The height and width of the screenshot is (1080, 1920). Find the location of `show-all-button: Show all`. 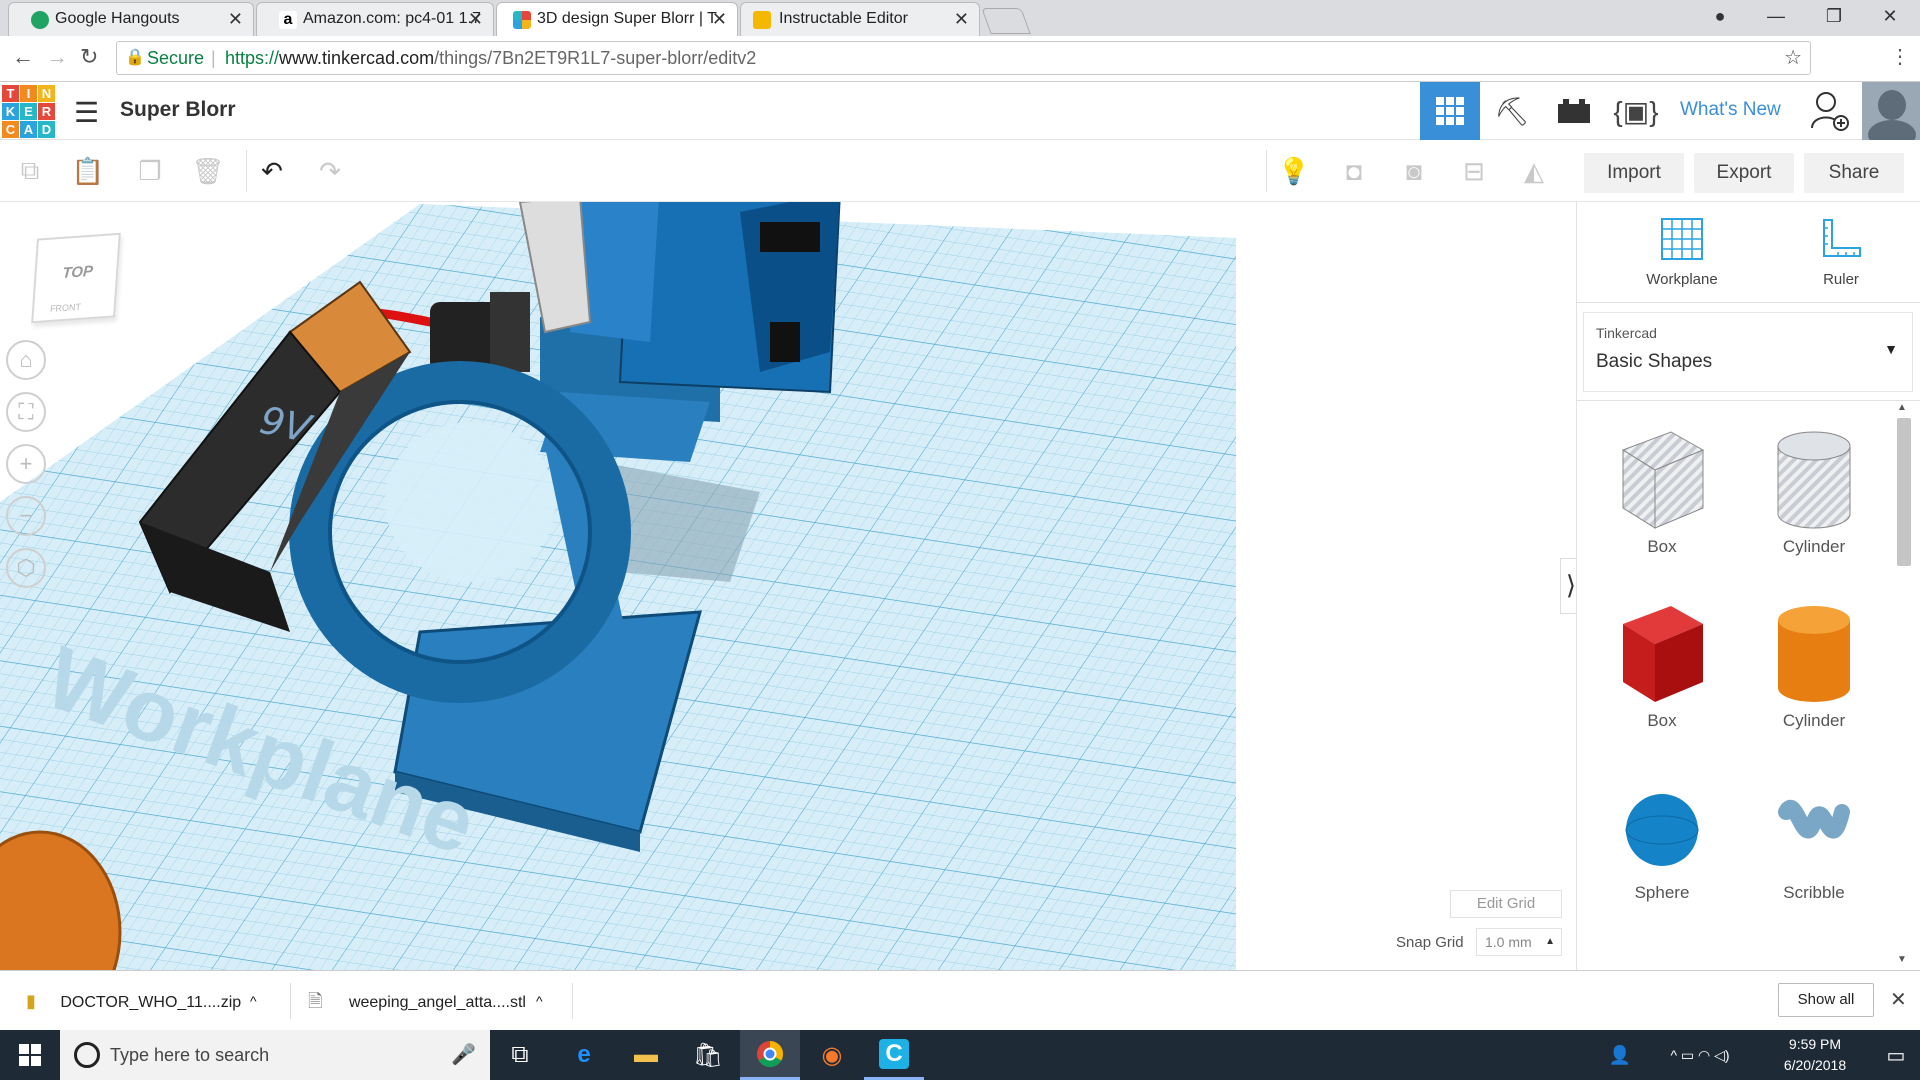

show-all-button: Show all is located at coordinates (1826, 1000).